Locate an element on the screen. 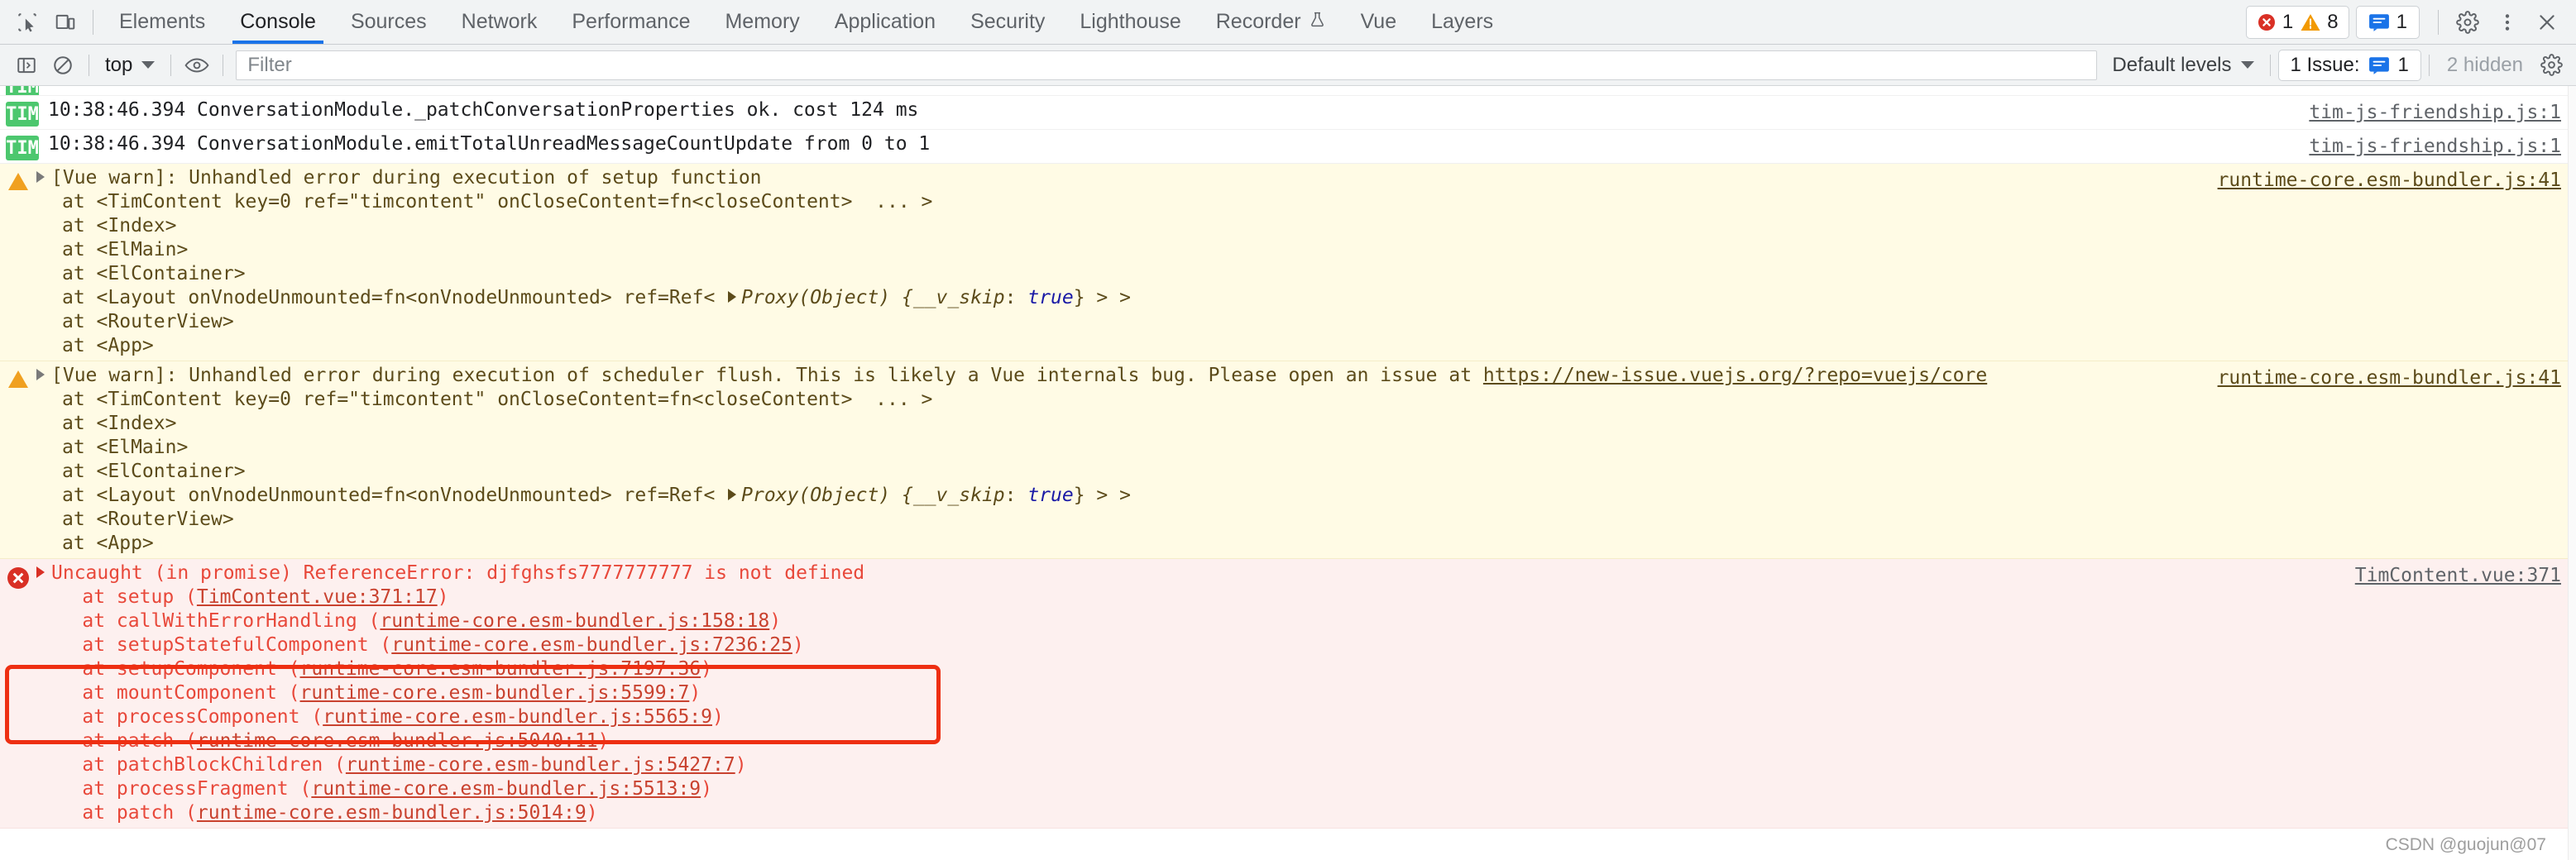 The height and width of the screenshot is (860, 2576). tab-label: Vue is located at coordinates (1378, 21).